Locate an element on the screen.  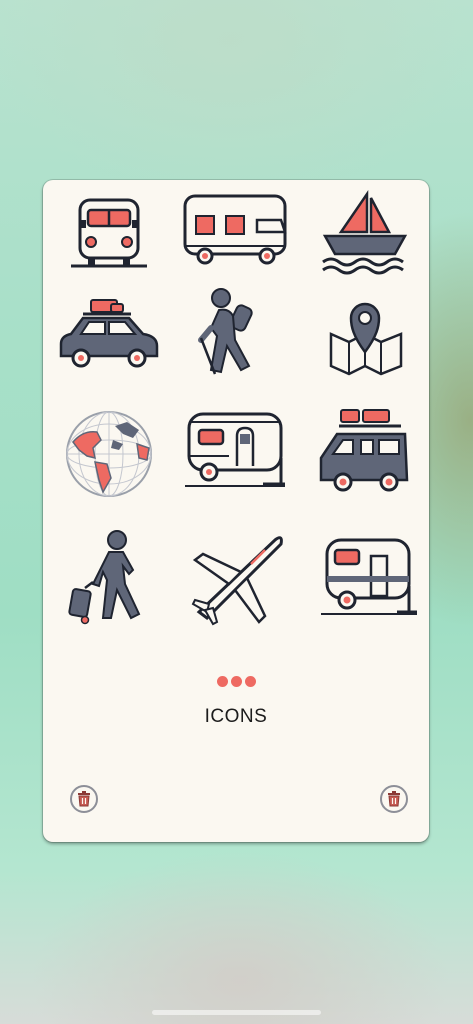
delete-left-button is located at coordinates (84, 799).